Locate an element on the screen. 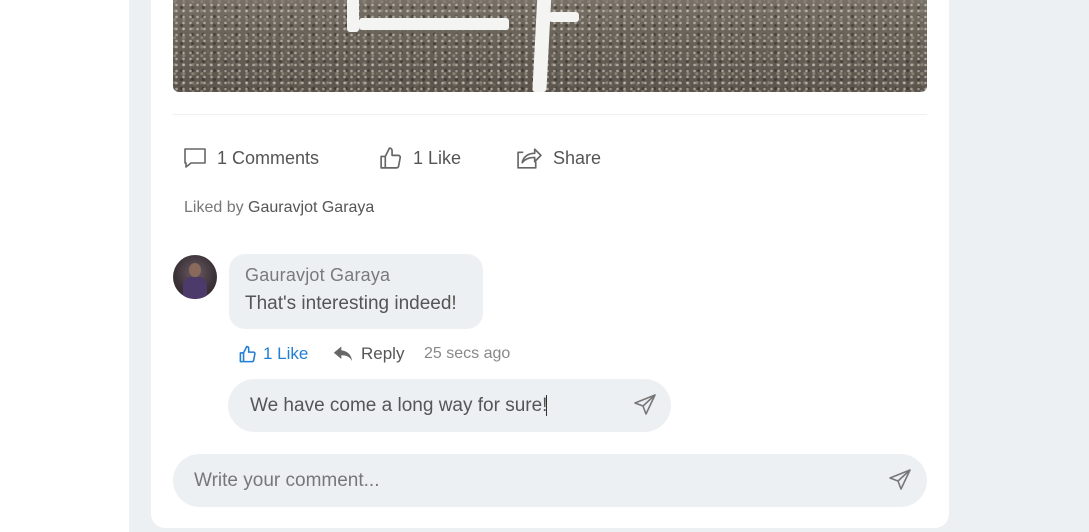 The image size is (1089, 532). likes-count-label: 1 Like is located at coordinates (437, 157).